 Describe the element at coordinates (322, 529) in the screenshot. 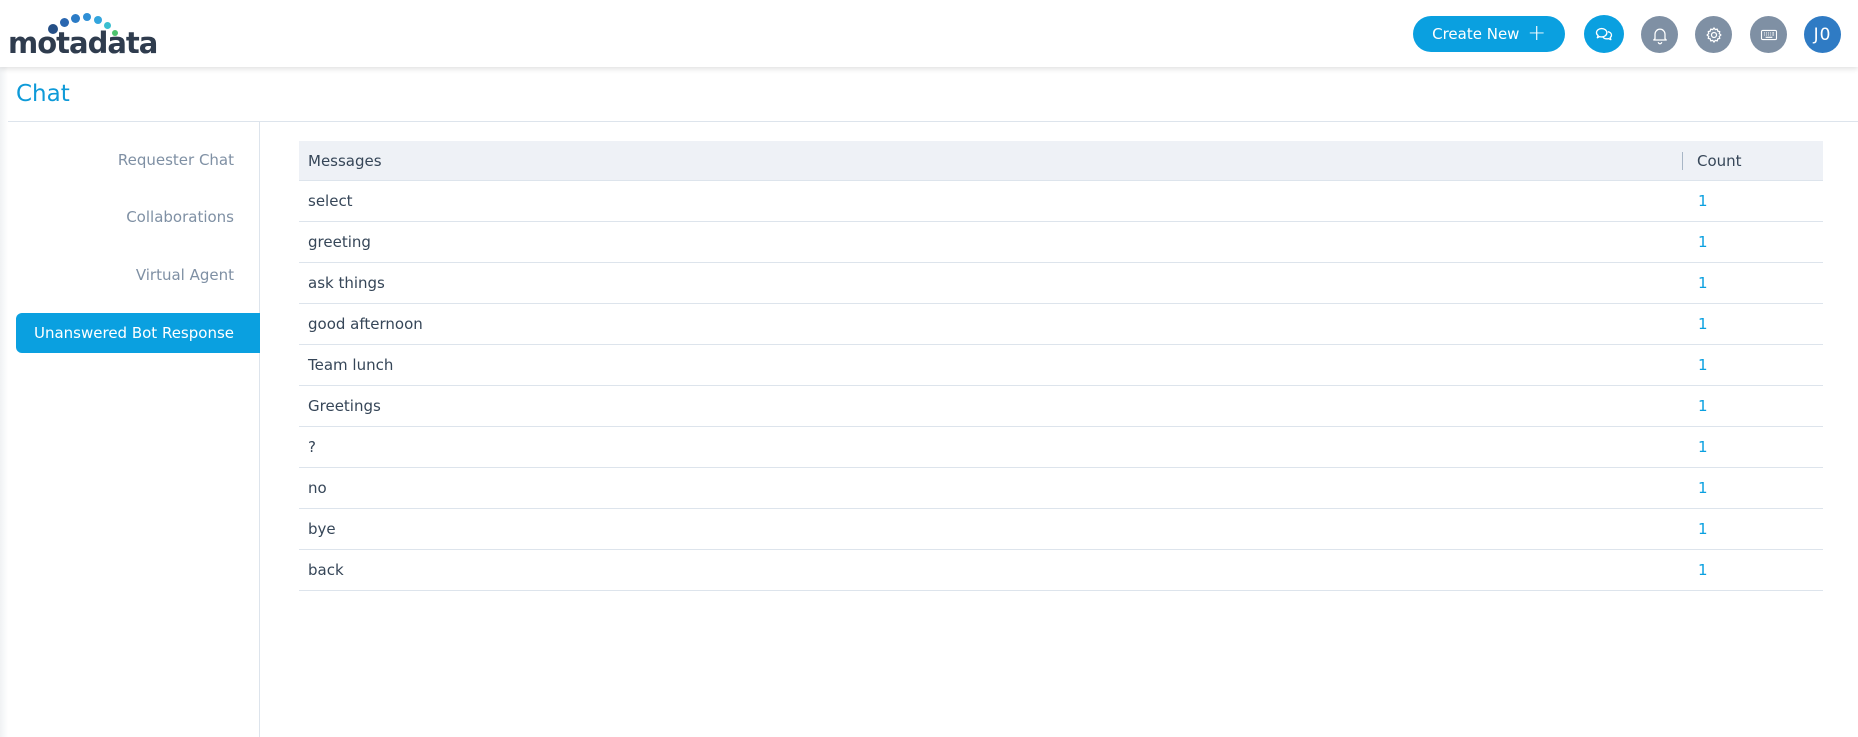

I see `message-cell: bye` at that location.